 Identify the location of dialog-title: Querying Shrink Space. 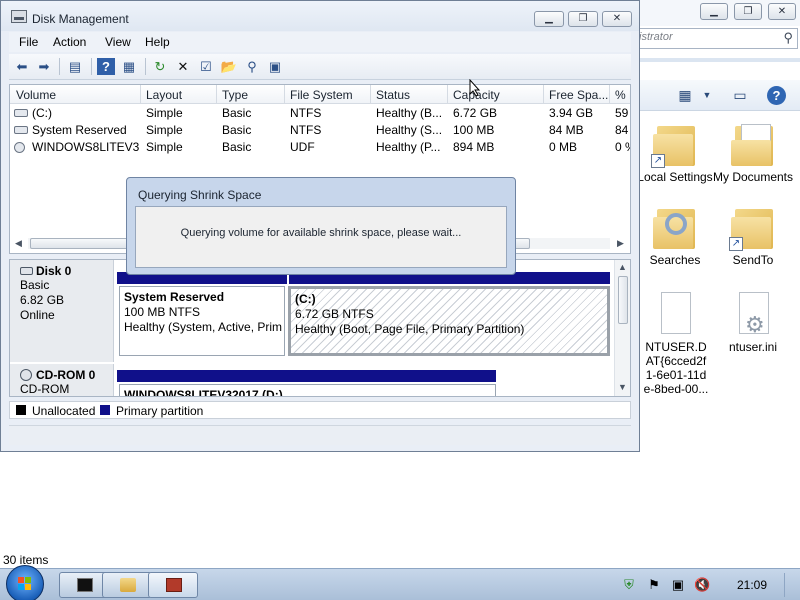
(200, 195).